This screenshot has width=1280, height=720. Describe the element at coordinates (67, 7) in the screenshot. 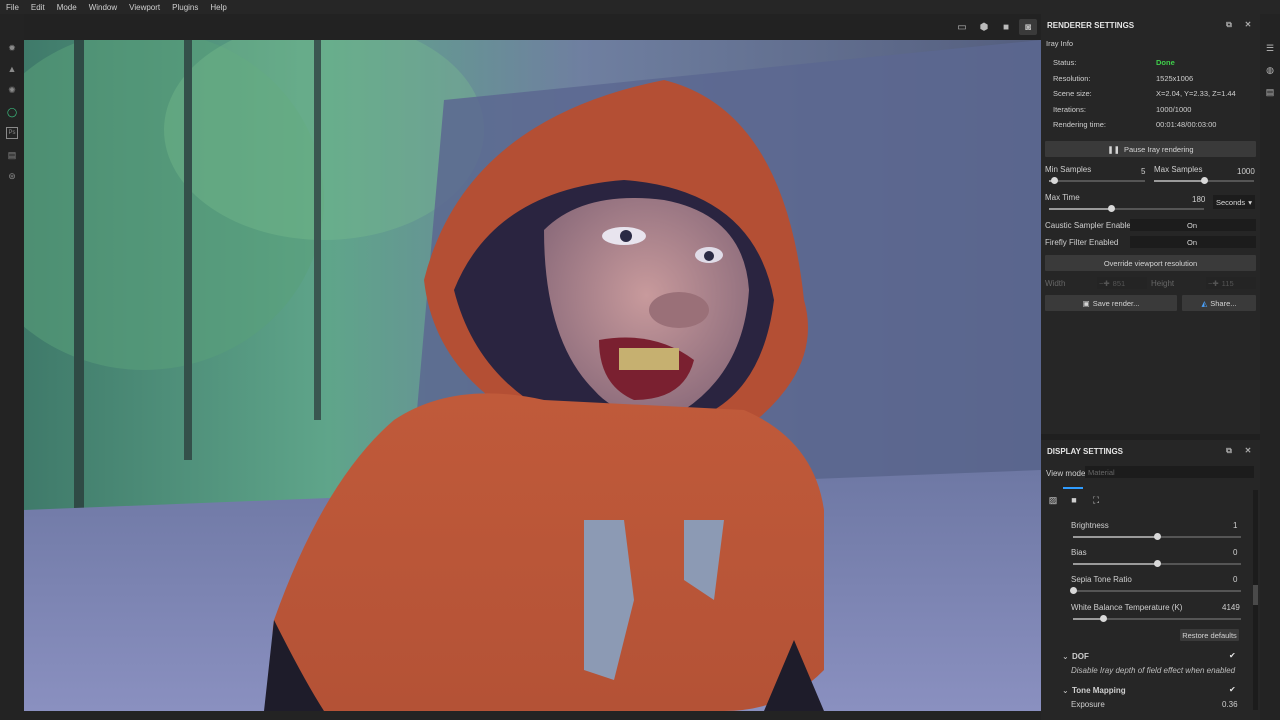

I see `menu-mode: Mode` at that location.